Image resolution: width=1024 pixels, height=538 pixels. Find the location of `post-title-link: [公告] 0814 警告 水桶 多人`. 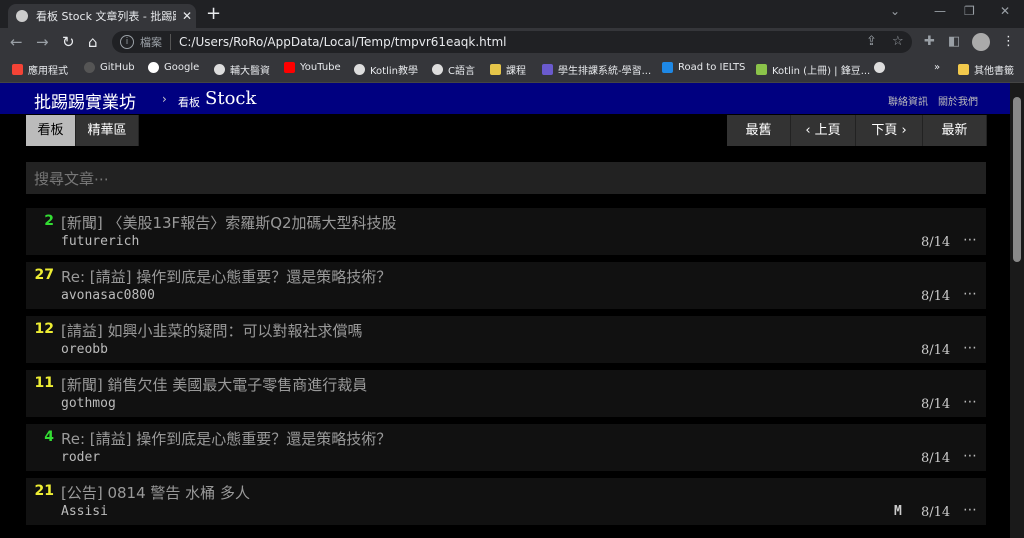

post-title-link: [公告] 0814 警告 水桶 多人 is located at coordinates (155, 492).